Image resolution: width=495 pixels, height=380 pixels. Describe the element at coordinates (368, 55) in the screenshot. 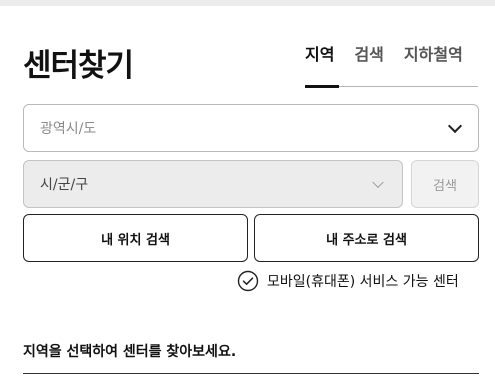

I see `tab-search: 검색` at that location.